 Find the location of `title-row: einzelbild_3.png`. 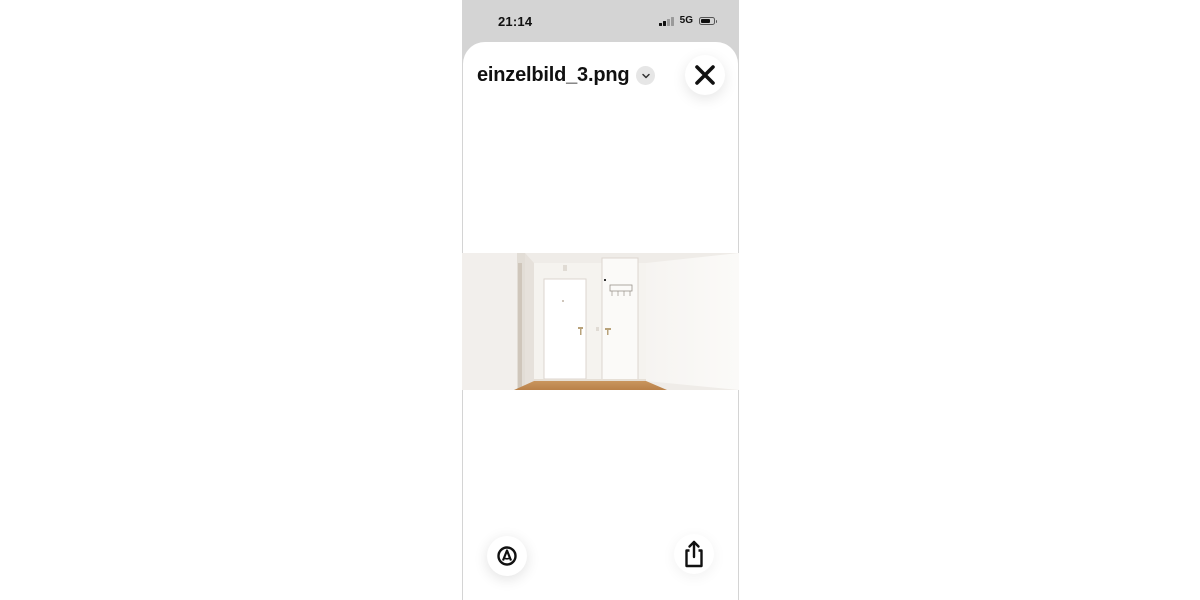

title-row: einzelbild_3.png is located at coordinates (566, 75).